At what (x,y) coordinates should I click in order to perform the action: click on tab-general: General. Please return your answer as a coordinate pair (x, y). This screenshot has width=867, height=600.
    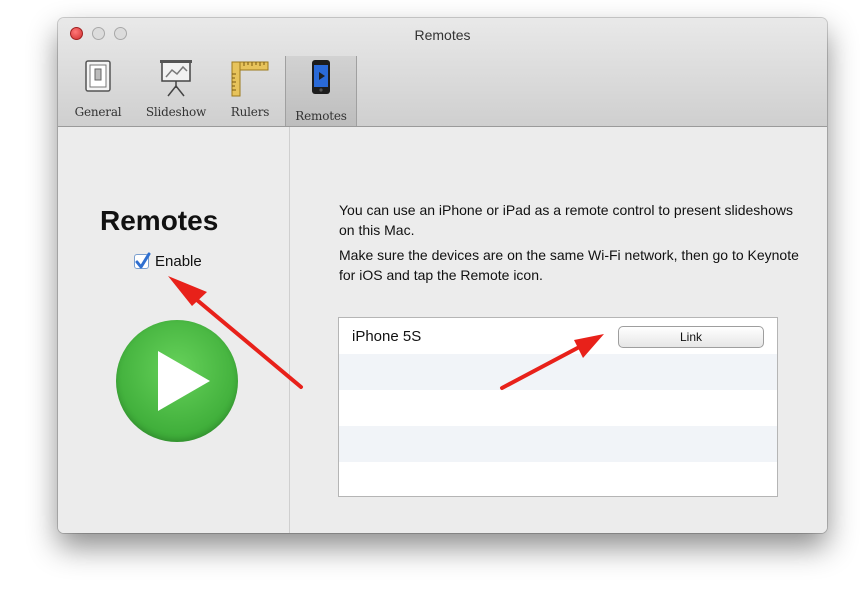
    Looking at the image, I should click on (98, 89).